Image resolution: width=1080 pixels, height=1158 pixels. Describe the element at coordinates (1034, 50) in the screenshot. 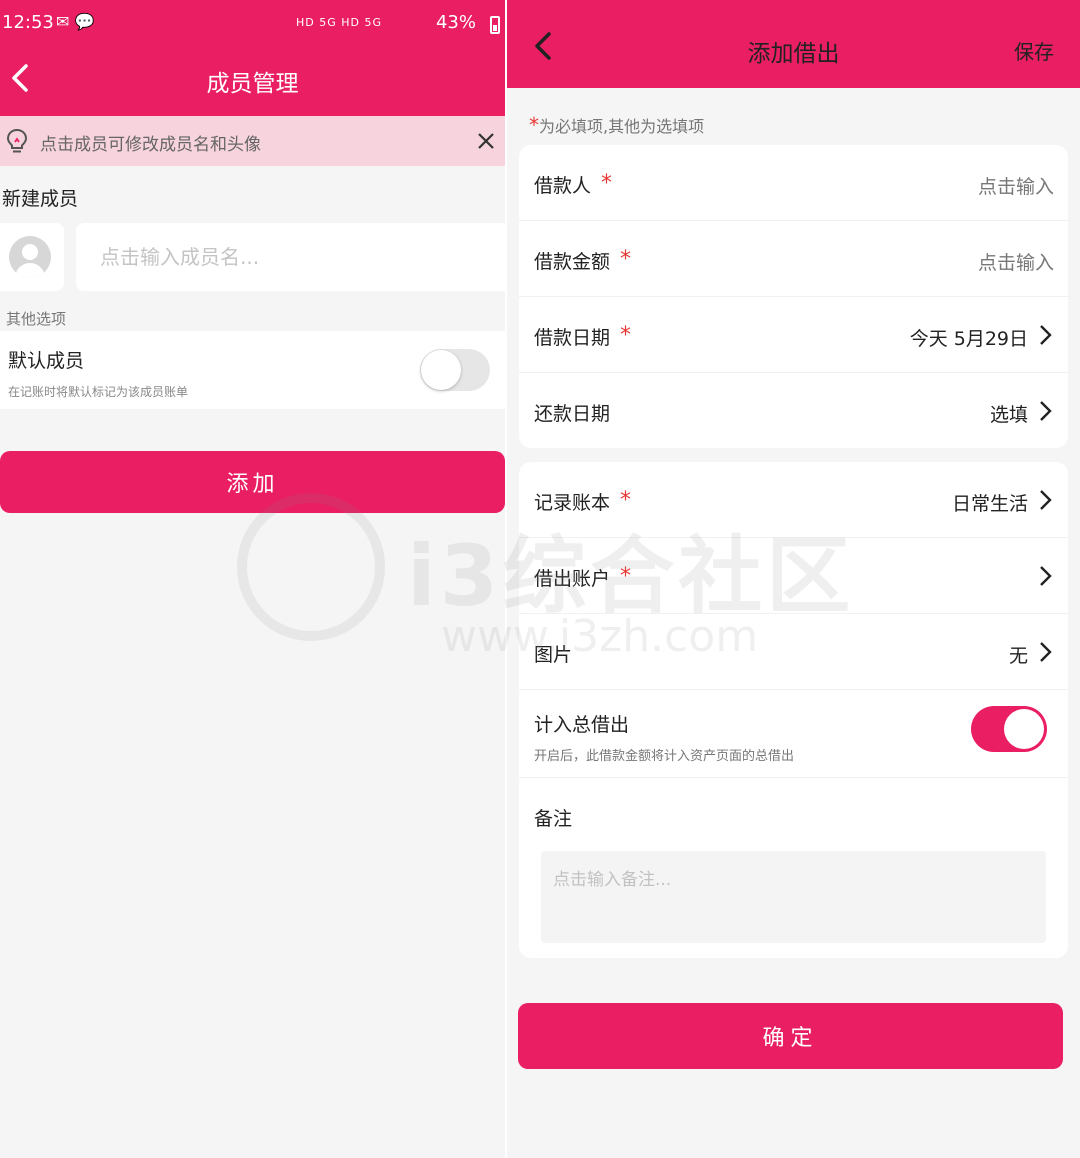

I see `save-button: 保存` at that location.